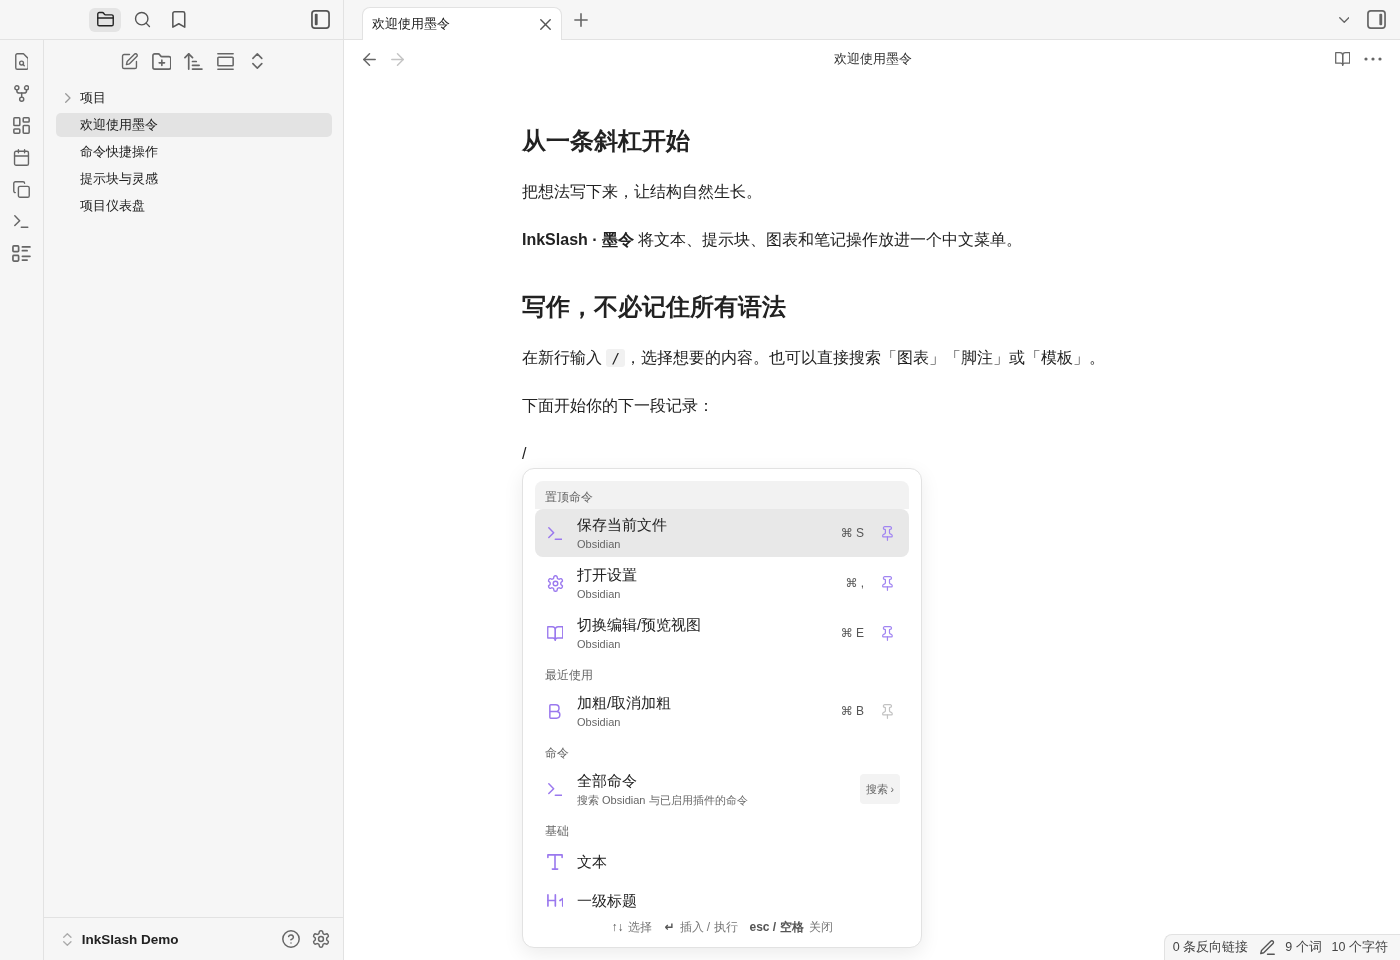 The width and height of the screenshot is (1400, 960). Describe the element at coordinates (194, 98) in the screenshot. I see `folder-item: 项目` at that location.